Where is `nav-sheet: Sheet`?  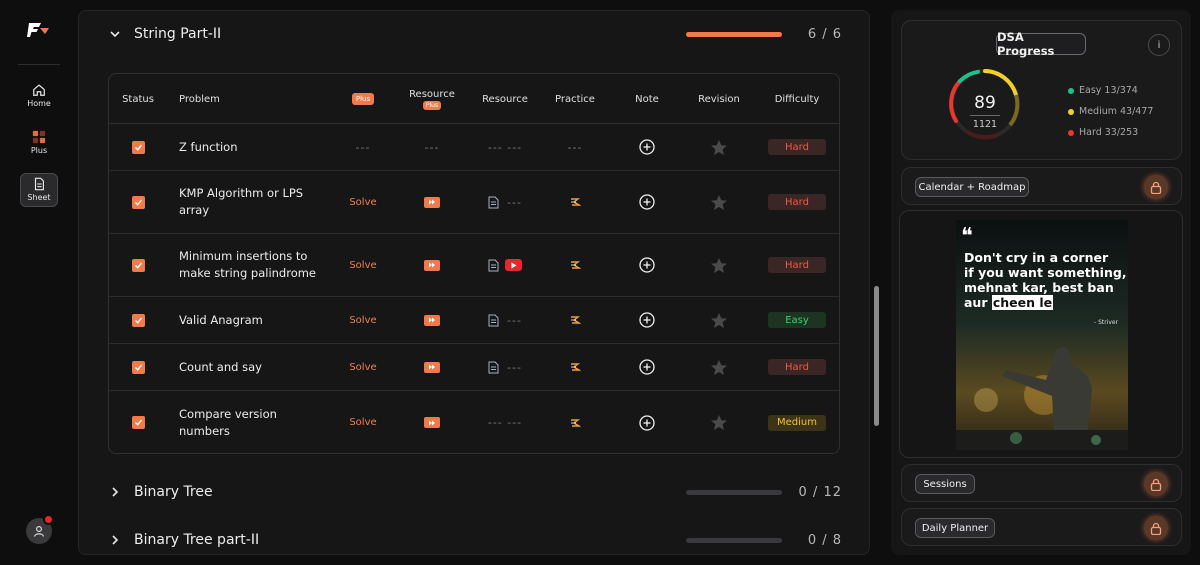
nav-sheet: Sheet is located at coordinates (39, 190).